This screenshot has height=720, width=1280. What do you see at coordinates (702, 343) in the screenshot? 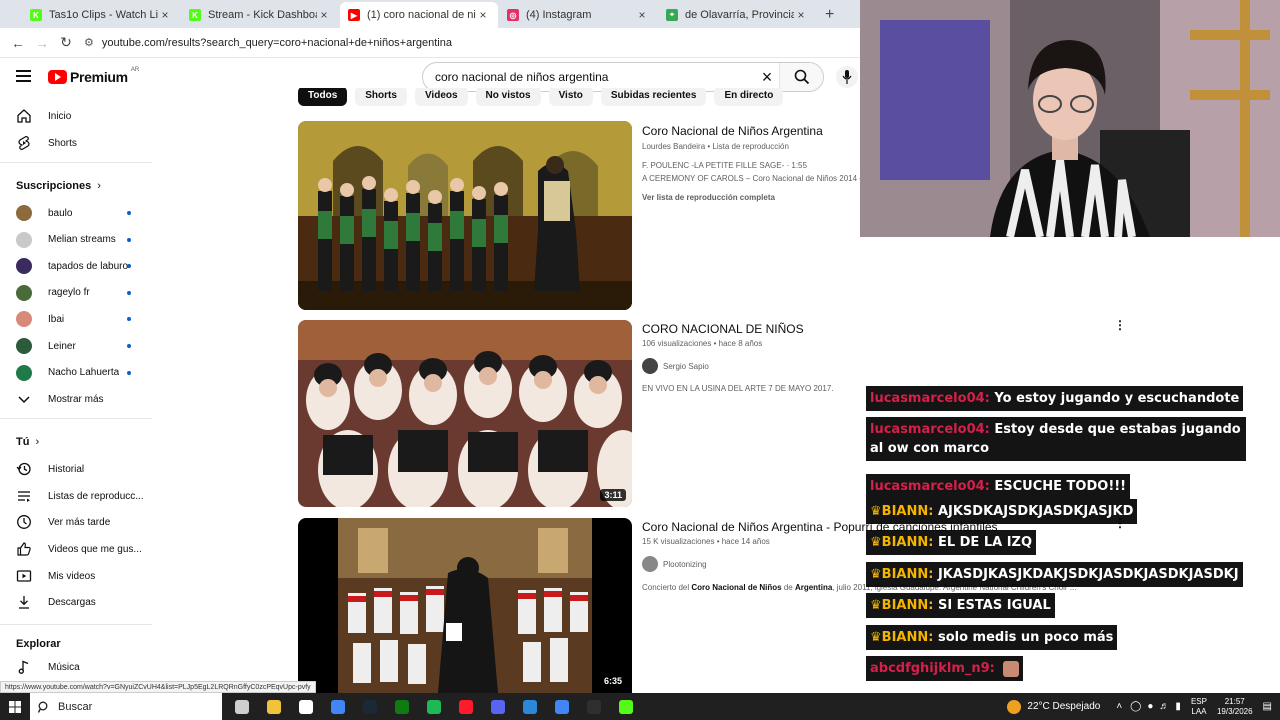
I see `result-meta: 106 visualizaciones • hace 8 años` at bounding box center [702, 343].